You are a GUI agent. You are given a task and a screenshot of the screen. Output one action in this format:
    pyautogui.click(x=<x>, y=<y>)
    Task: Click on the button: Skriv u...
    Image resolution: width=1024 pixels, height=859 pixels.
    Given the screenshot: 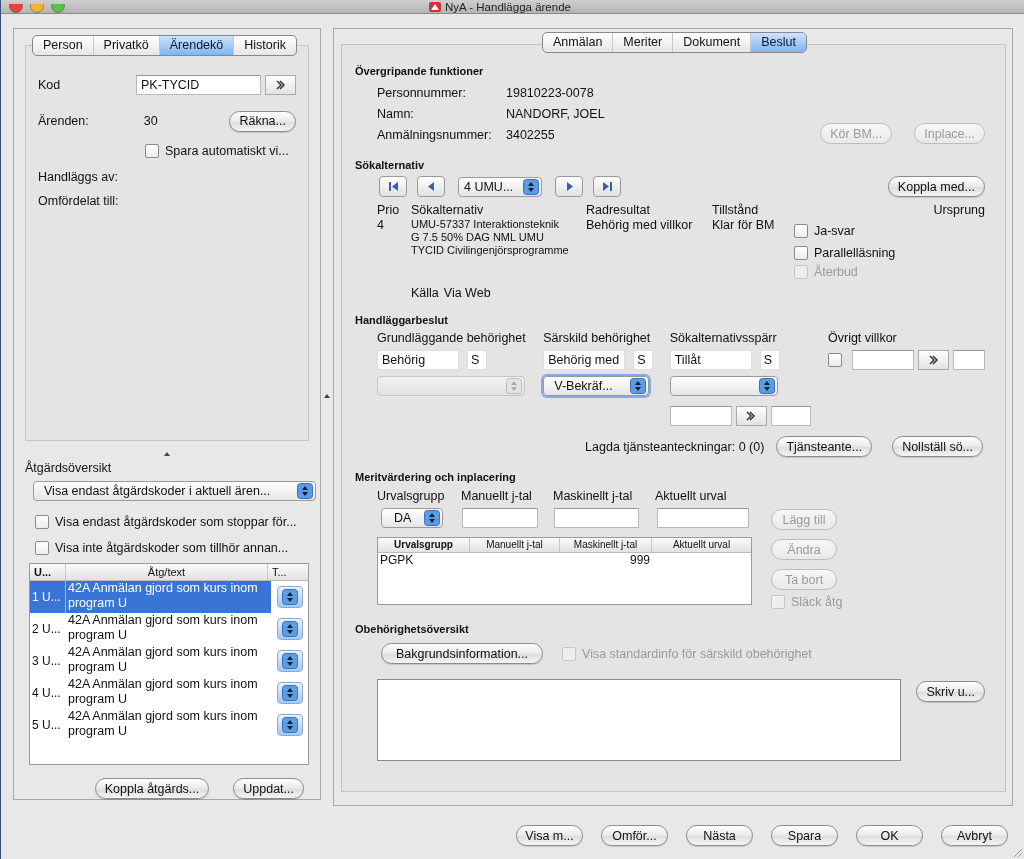 What is the action you would take?
    pyautogui.click(x=950, y=691)
    